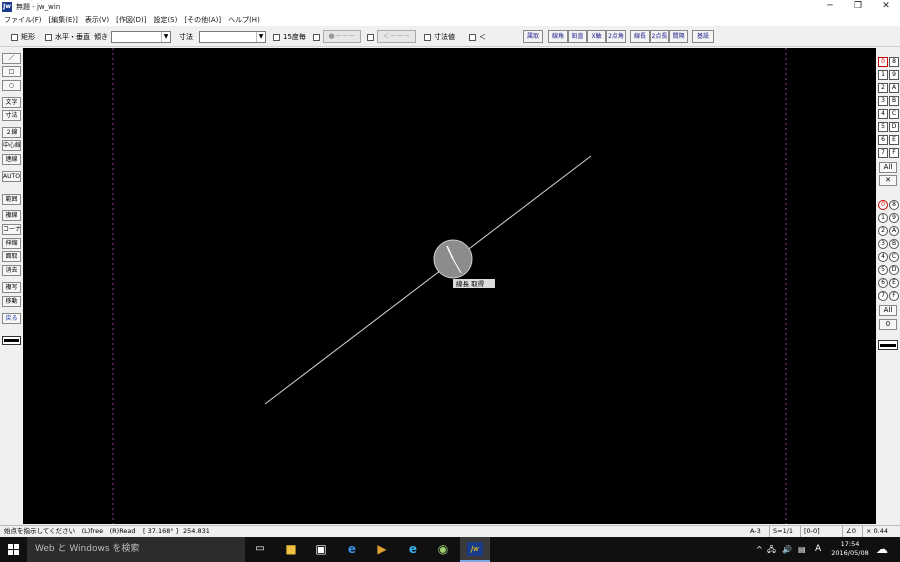  I want to click on dot-checkbox, so click(316, 37).